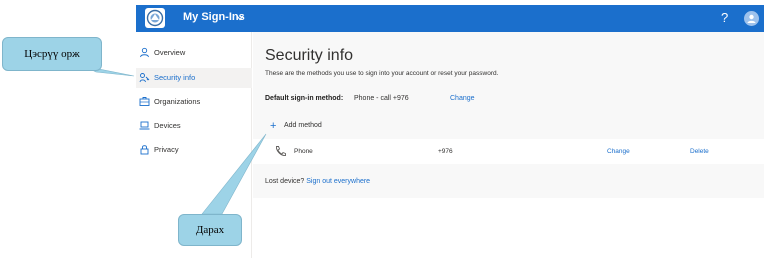  I want to click on callout-click: Дарах, so click(210, 230).